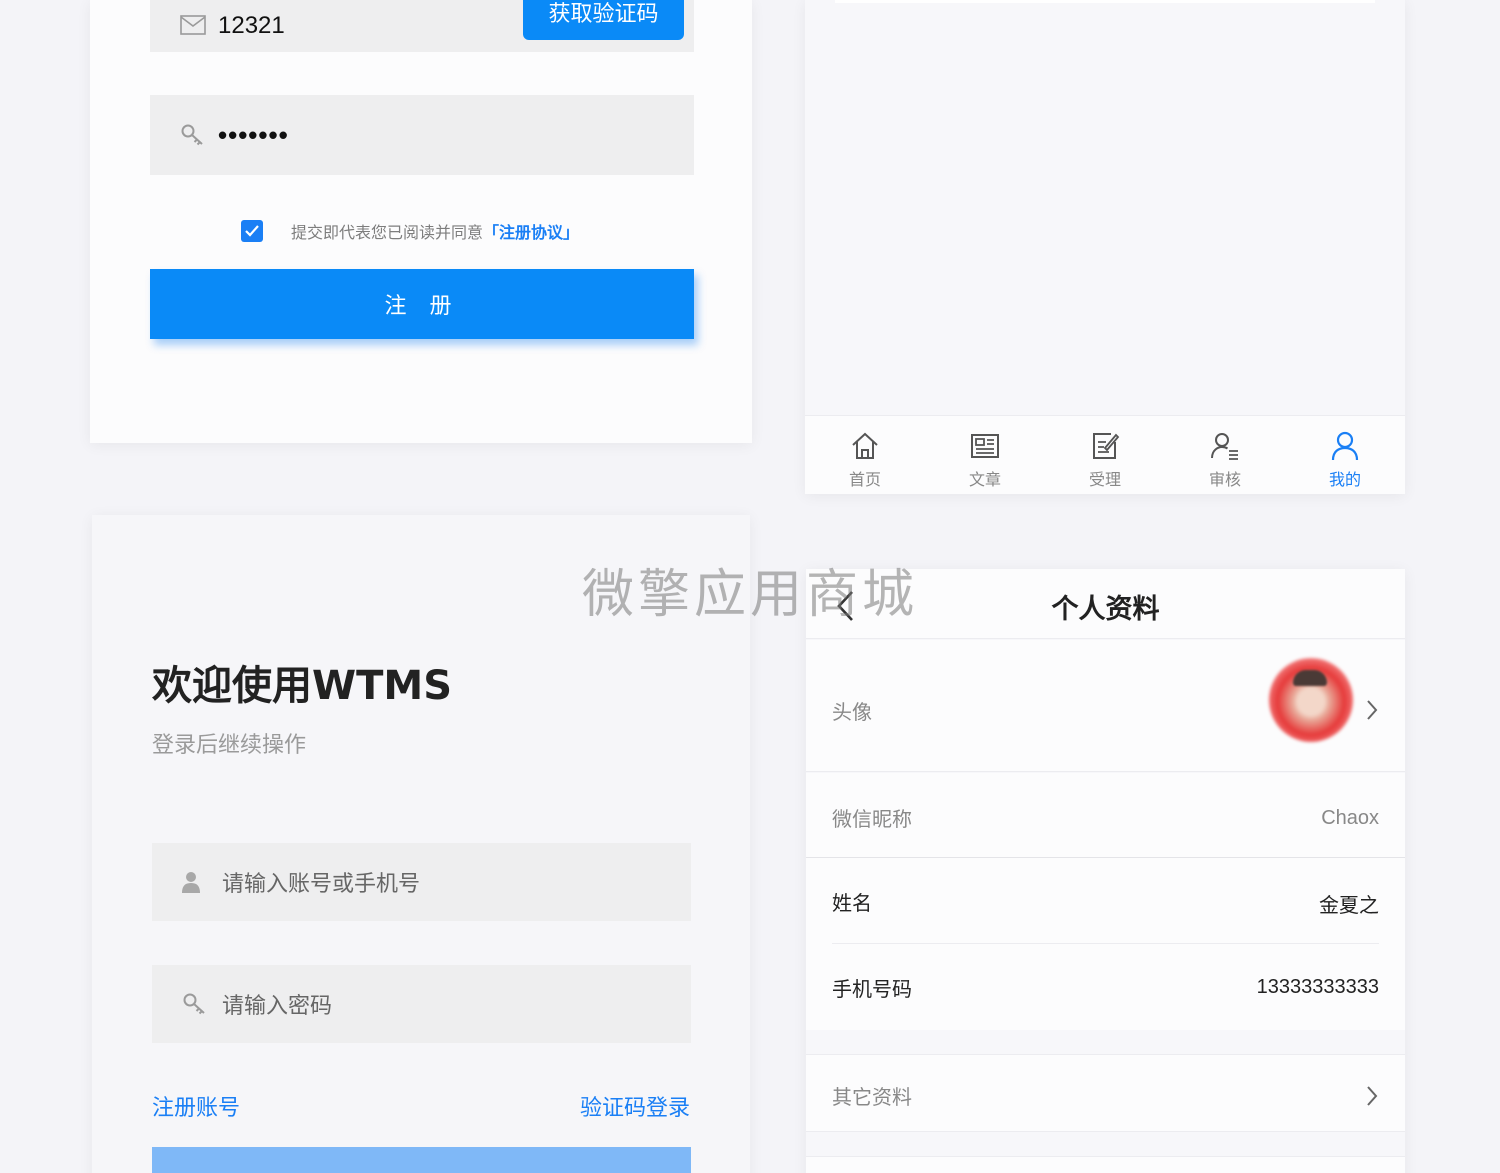 This screenshot has width=1500, height=1173. What do you see at coordinates (1310, 678) in the screenshot?
I see `avatar-detail` at bounding box center [1310, 678].